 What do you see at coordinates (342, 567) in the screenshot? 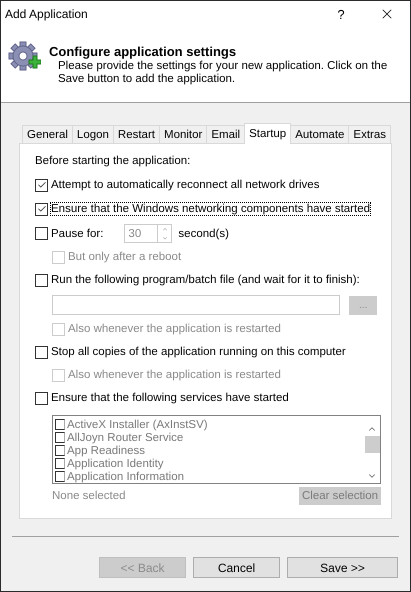
I see `dialog-button: Save >>` at bounding box center [342, 567].